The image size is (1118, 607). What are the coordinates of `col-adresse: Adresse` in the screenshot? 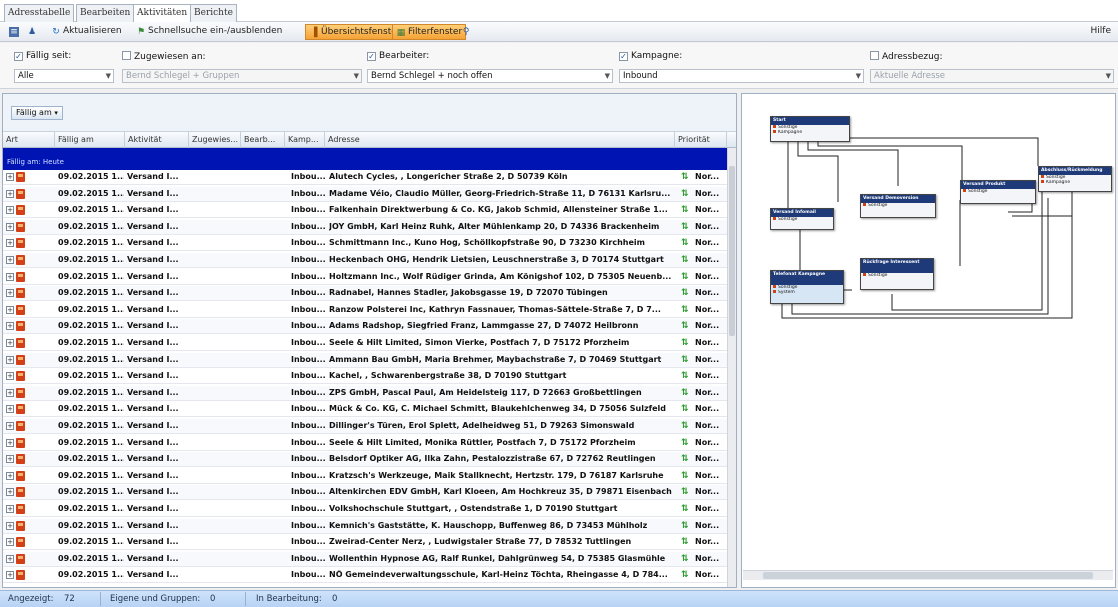 It's located at (500, 140).